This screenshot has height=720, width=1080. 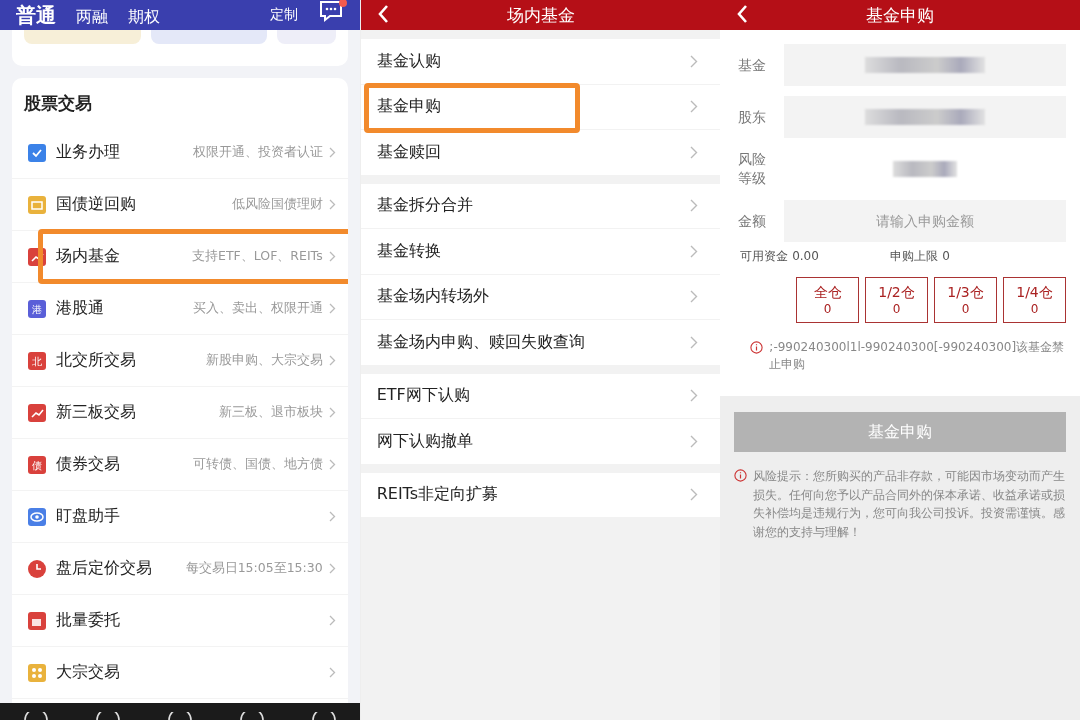 I want to click on item-title: 盯盘助手, so click(x=88, y=516).